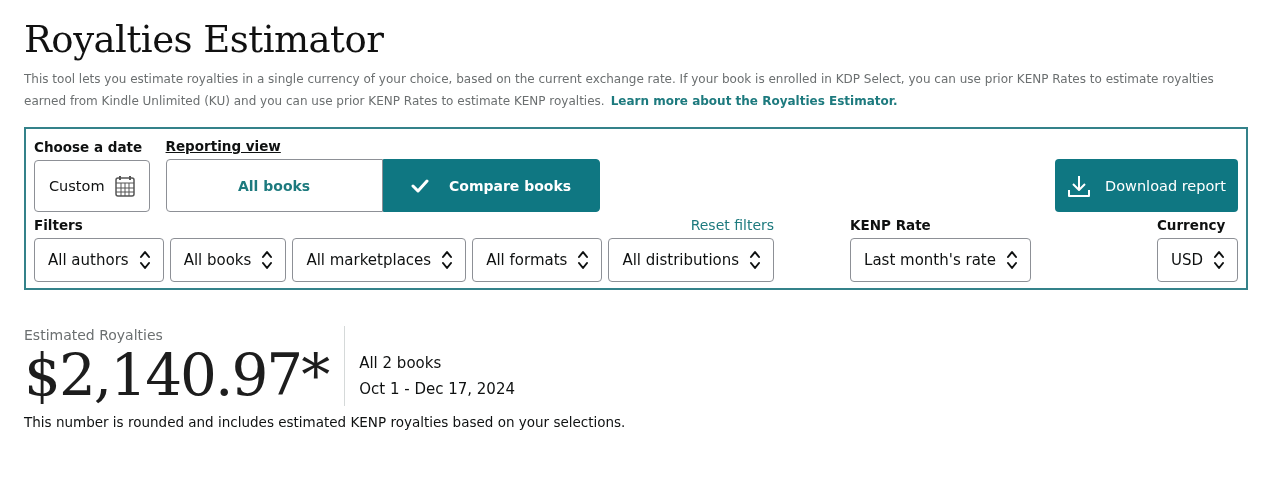 The height and width of the screenshot is (479, 1280). What do you see at coordinates (940, 260) in the screenshot?
I see `kenp-rate-select: Last month's rate` at bounding box center [940, 260].